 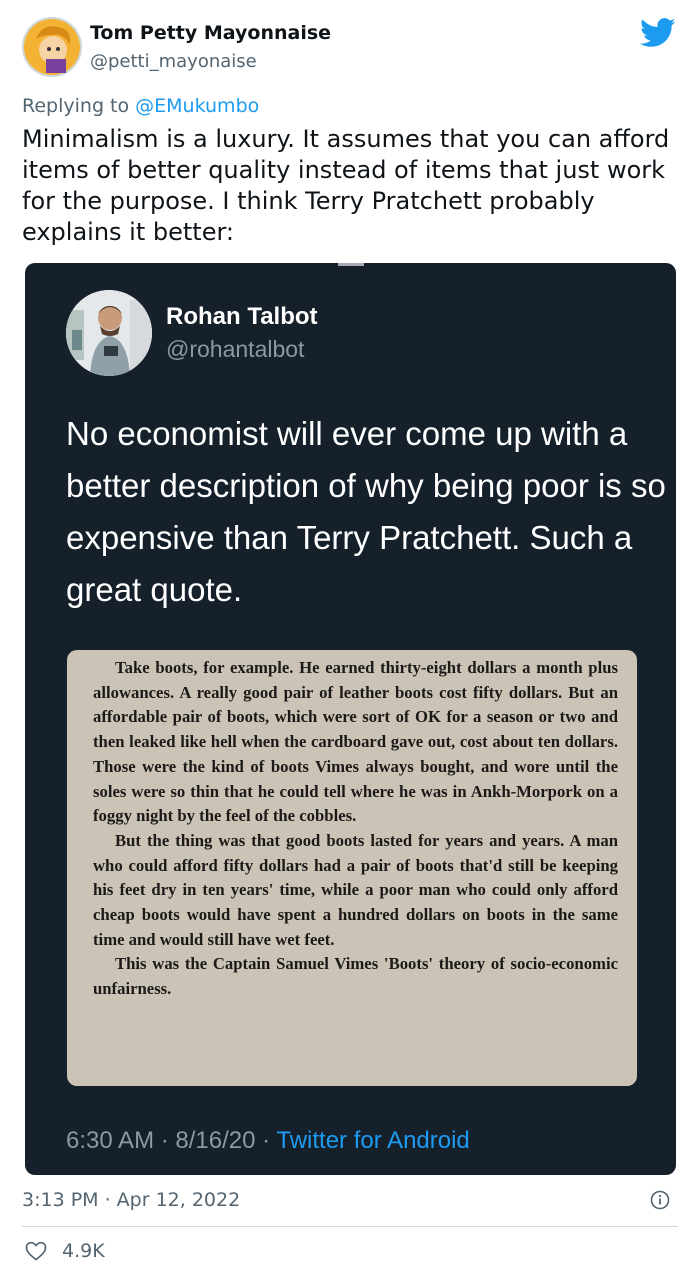 I want to click on image-notch, so click(x=351, y=264).